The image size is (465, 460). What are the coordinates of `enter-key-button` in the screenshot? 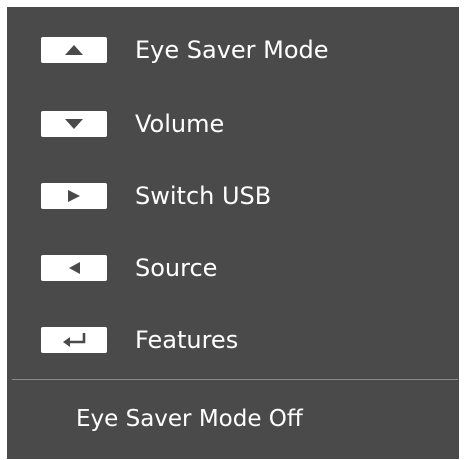 It's located at (74, 340).